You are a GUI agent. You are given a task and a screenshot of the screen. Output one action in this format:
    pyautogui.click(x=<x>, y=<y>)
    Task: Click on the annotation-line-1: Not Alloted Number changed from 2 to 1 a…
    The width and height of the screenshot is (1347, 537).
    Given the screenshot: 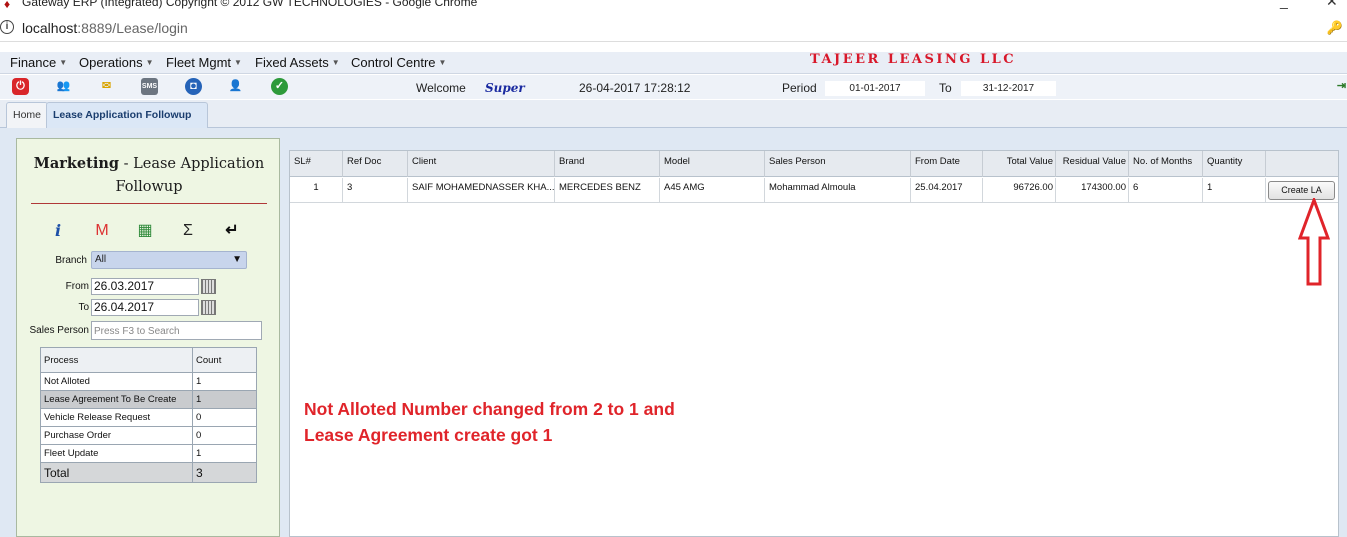 What is the action you would take?
    pyautogui.click(x=489, y=409)
    